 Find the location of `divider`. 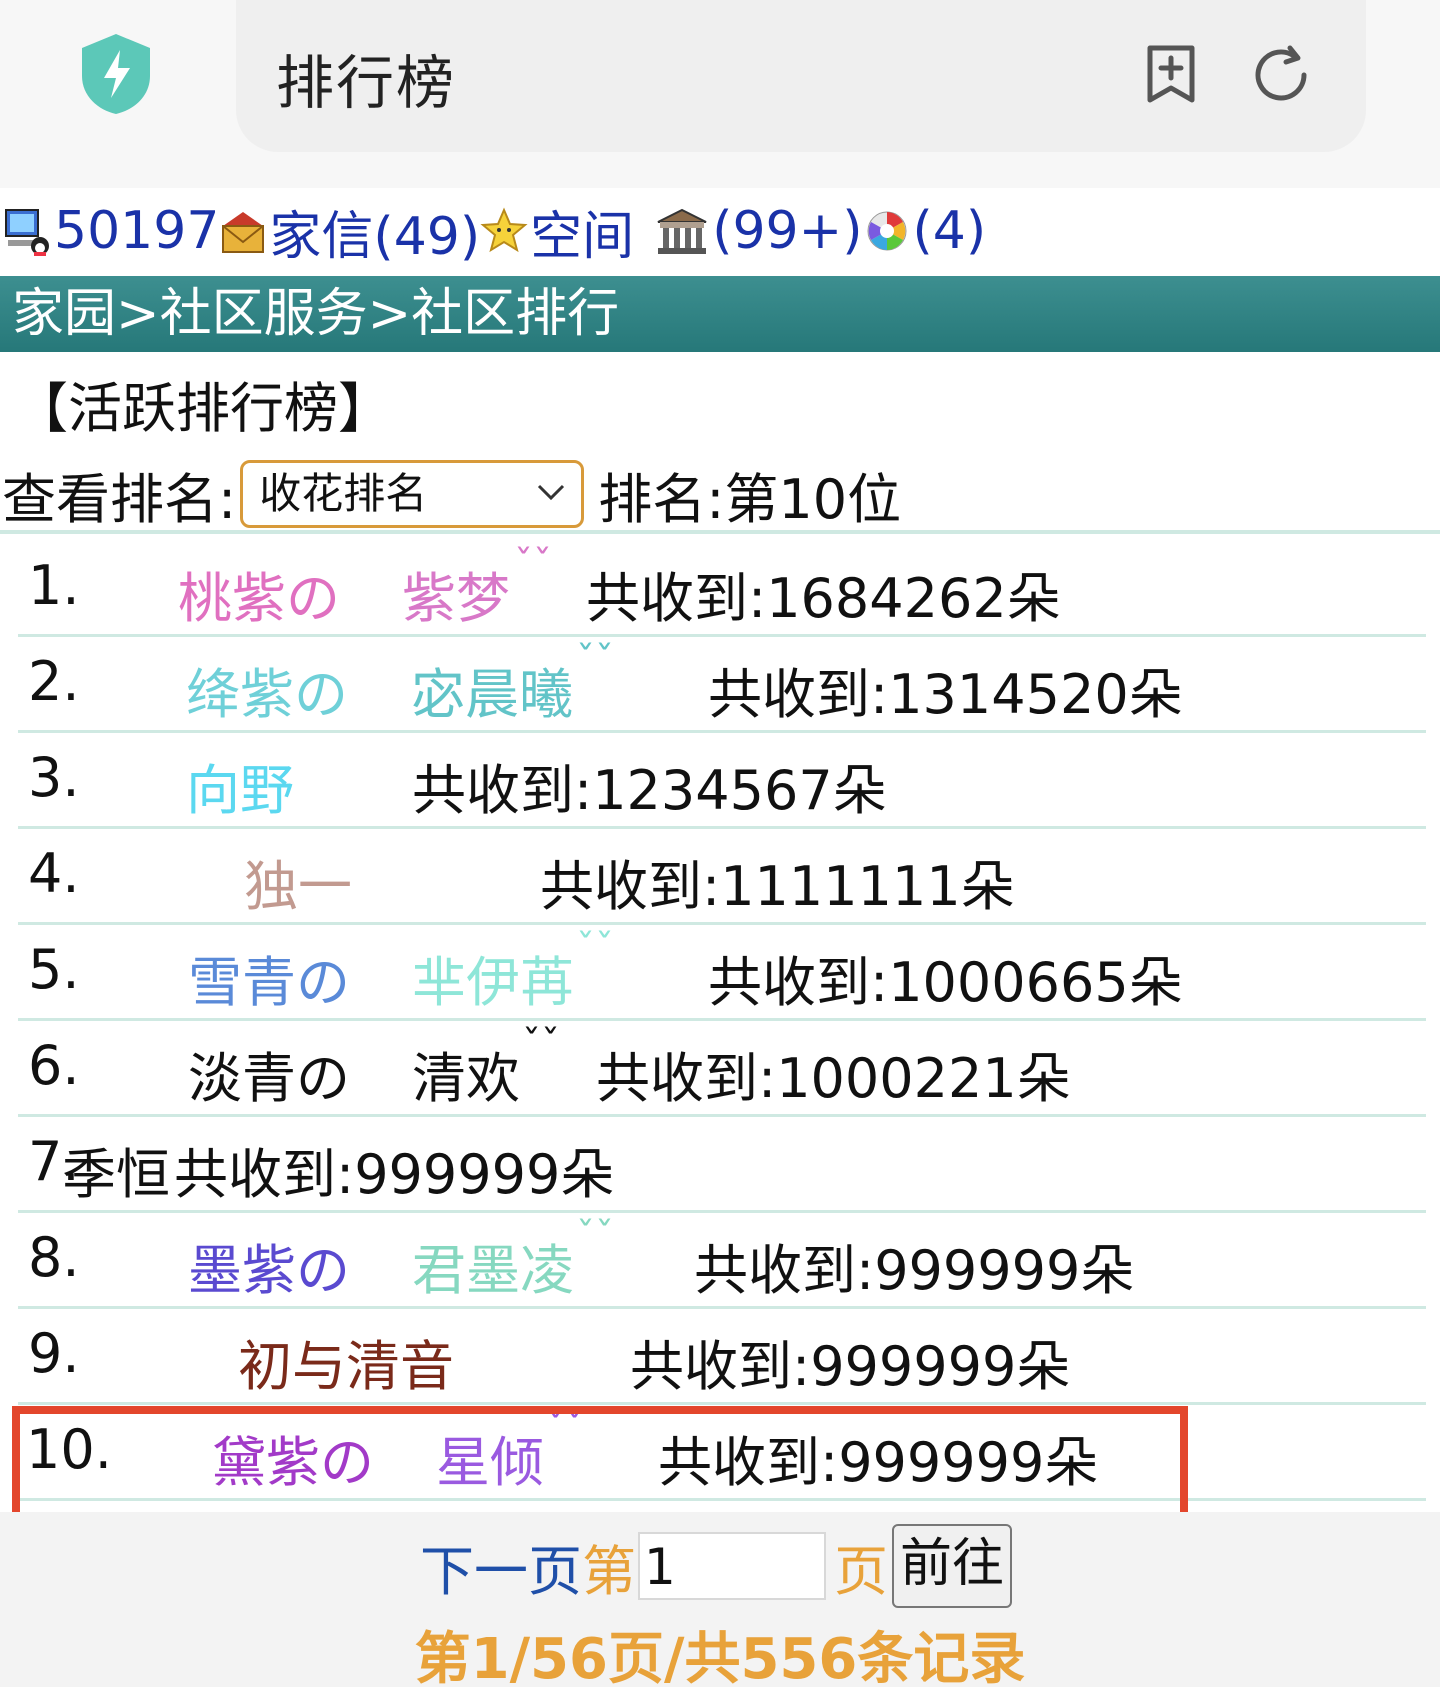

divider is located at coordinates (720, 532).